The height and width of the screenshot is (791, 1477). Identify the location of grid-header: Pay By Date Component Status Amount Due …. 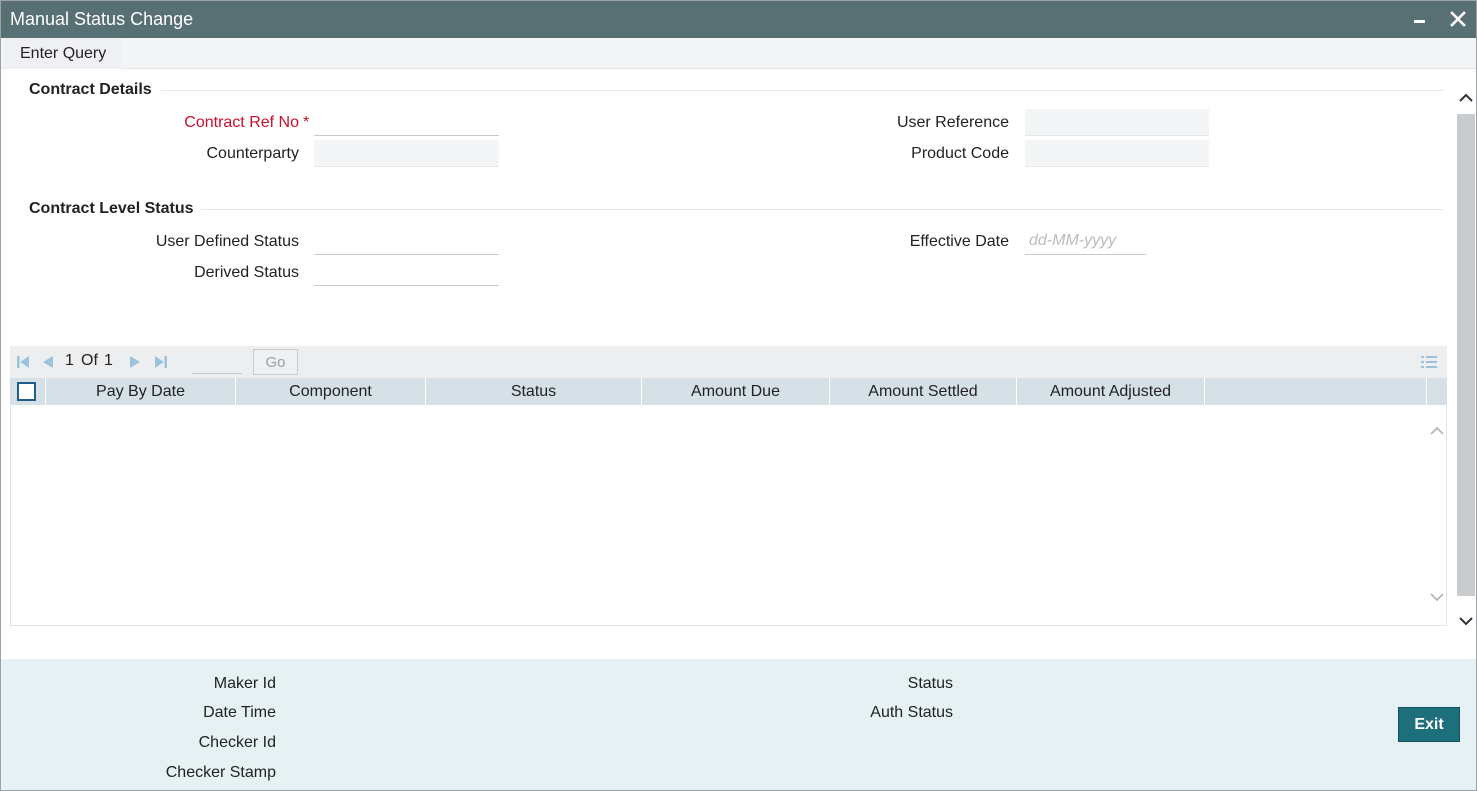
(728, 391).